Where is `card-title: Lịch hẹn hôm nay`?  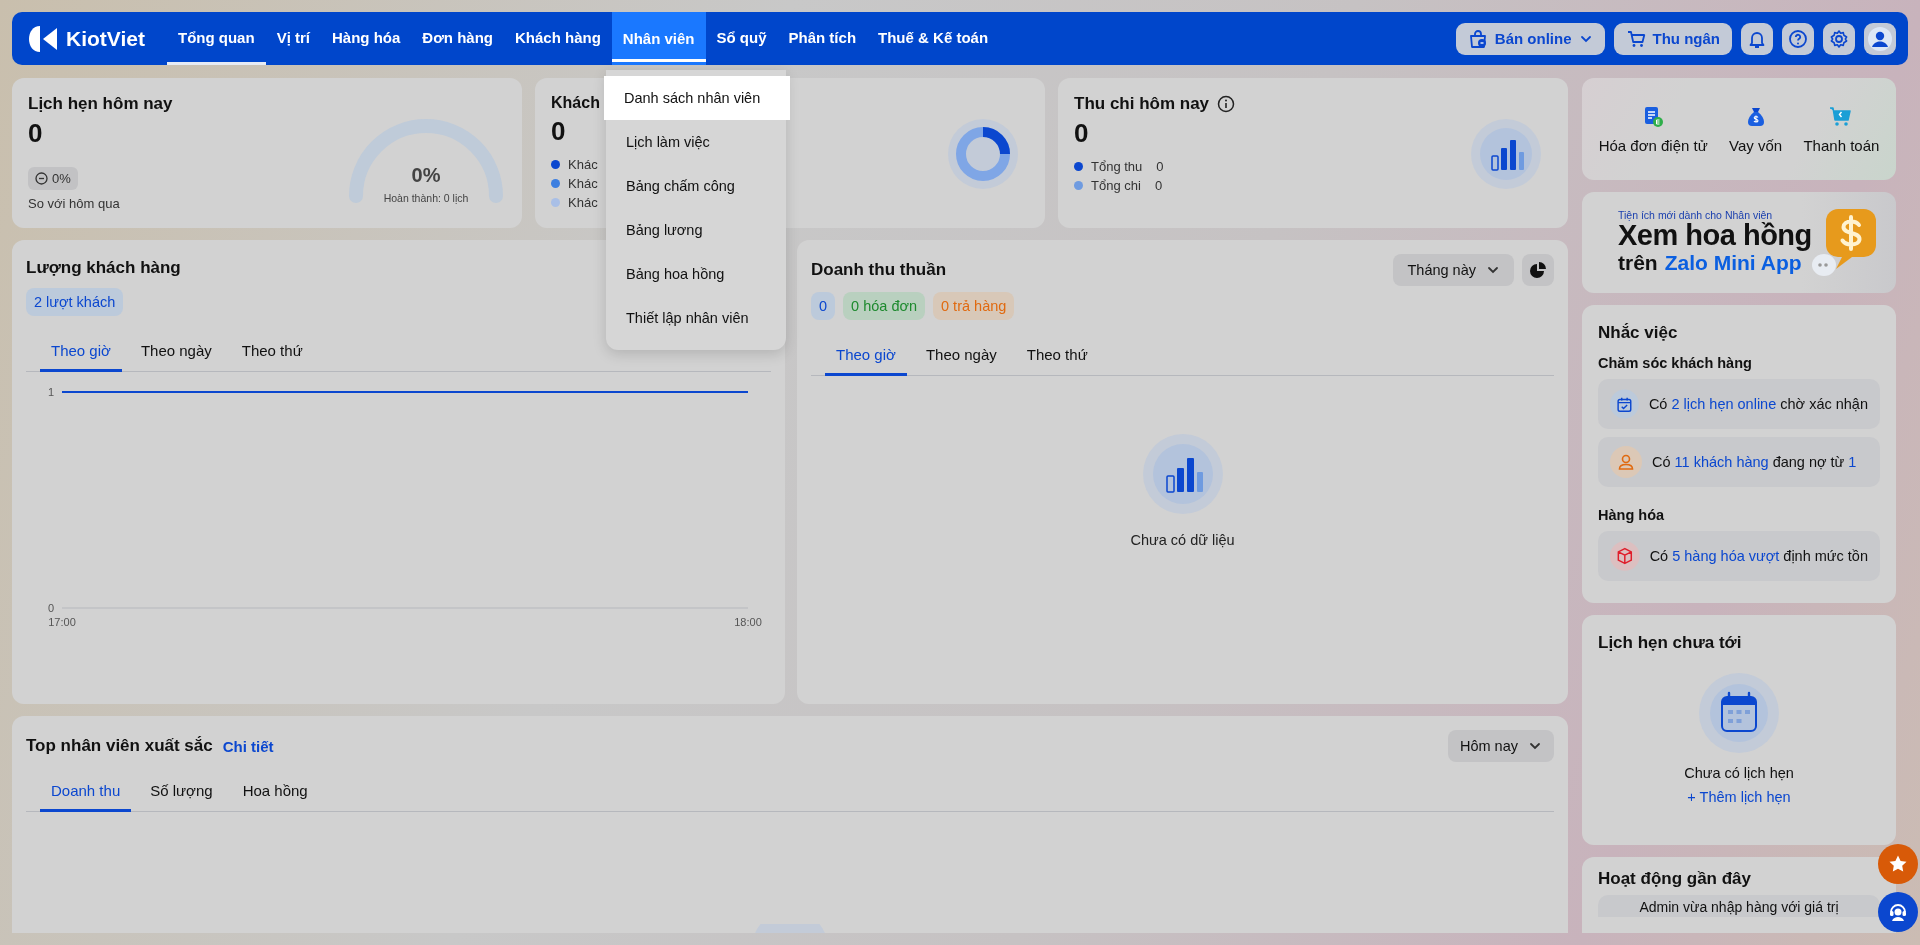
card-title: Lịch hẹn hôm nay is located at coordinates (100, 104).